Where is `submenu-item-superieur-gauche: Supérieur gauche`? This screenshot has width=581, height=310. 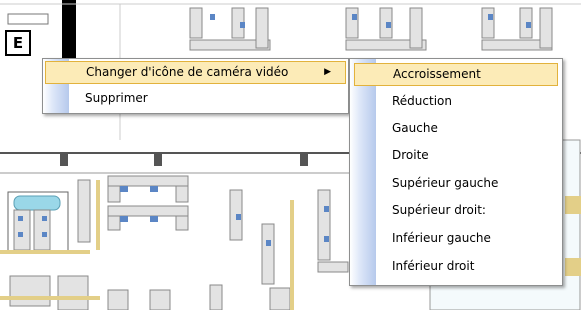
submenu-item-superieur-gauche: Supérieur gauche is located at coordinates (456, 183).